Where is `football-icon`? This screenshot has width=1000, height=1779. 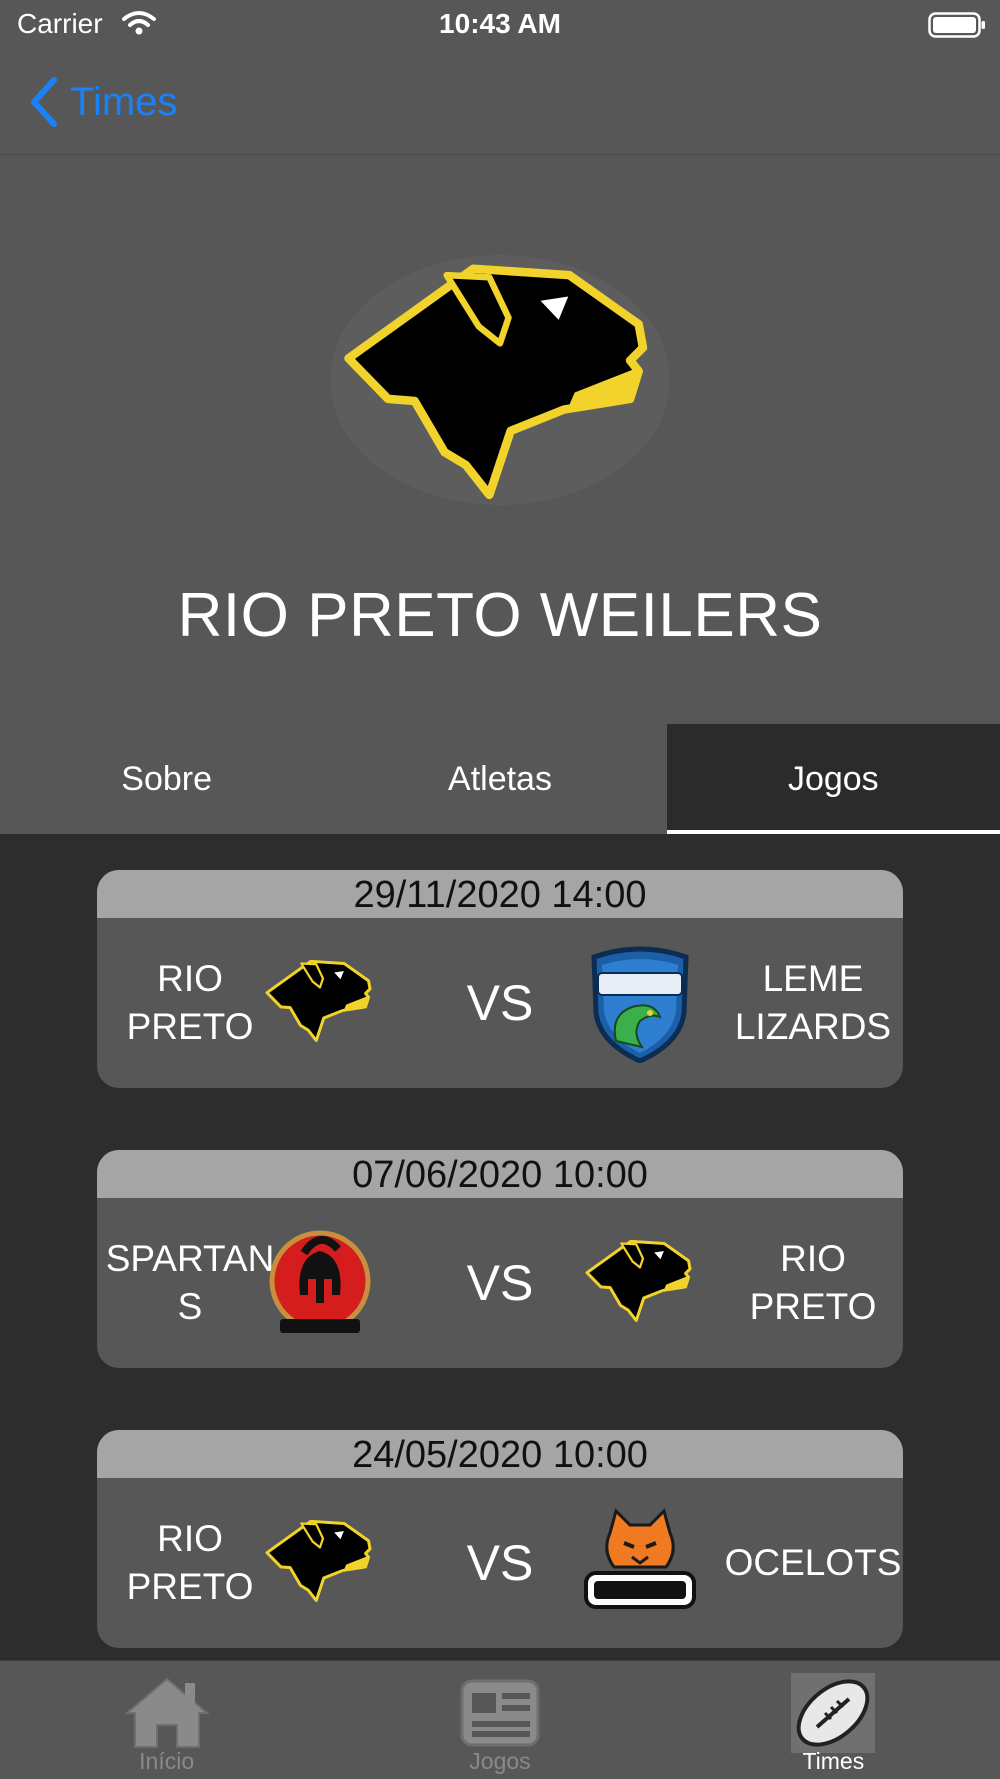 football-icon is located at coordinates (833, 1713).